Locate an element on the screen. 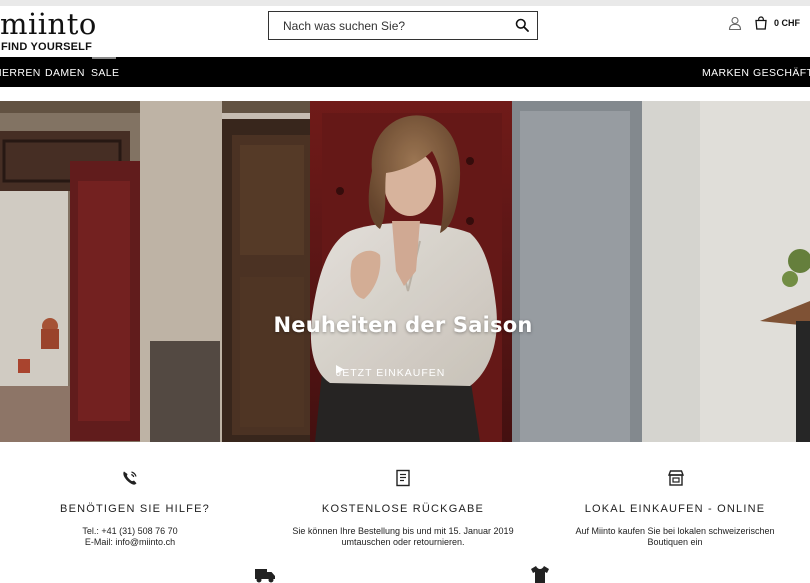 The height and width of the screenshot is (583, 810). shop-now-label: JETZT EINKAUFEN is located at coordinates (391, 373).